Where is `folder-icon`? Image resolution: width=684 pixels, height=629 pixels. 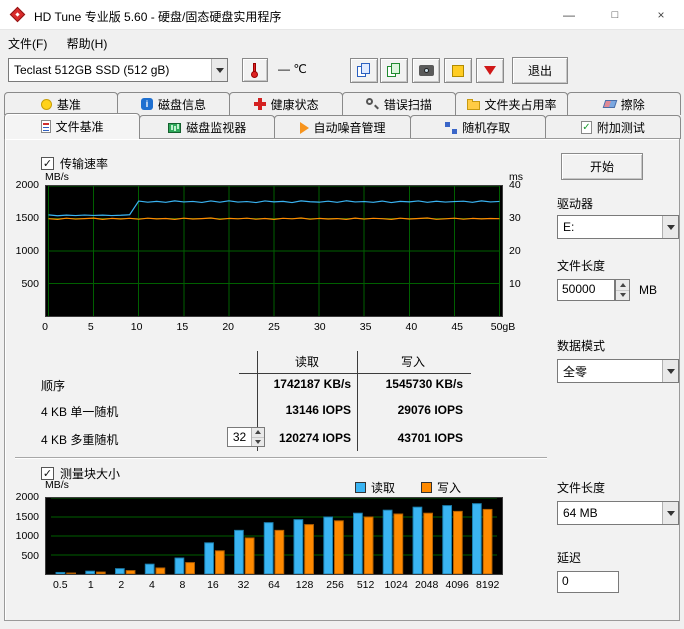 folder-icon is located at coordinates (473, 104).